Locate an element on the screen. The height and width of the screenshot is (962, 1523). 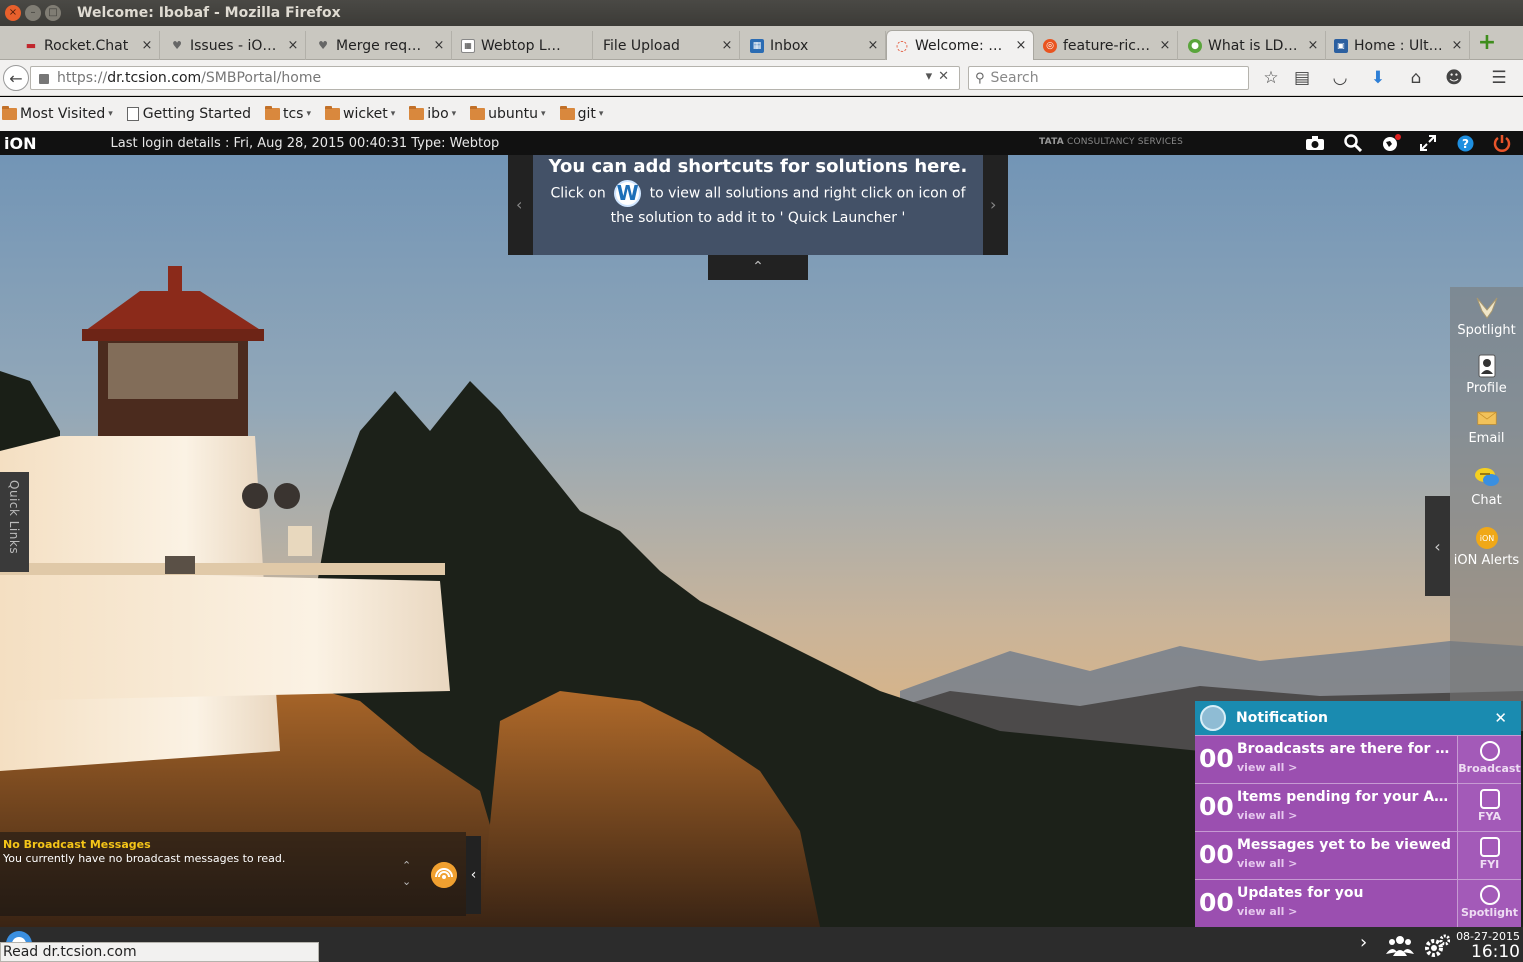
broadcast-strip-toggle: ‹ is located at coordinates (473, 875).